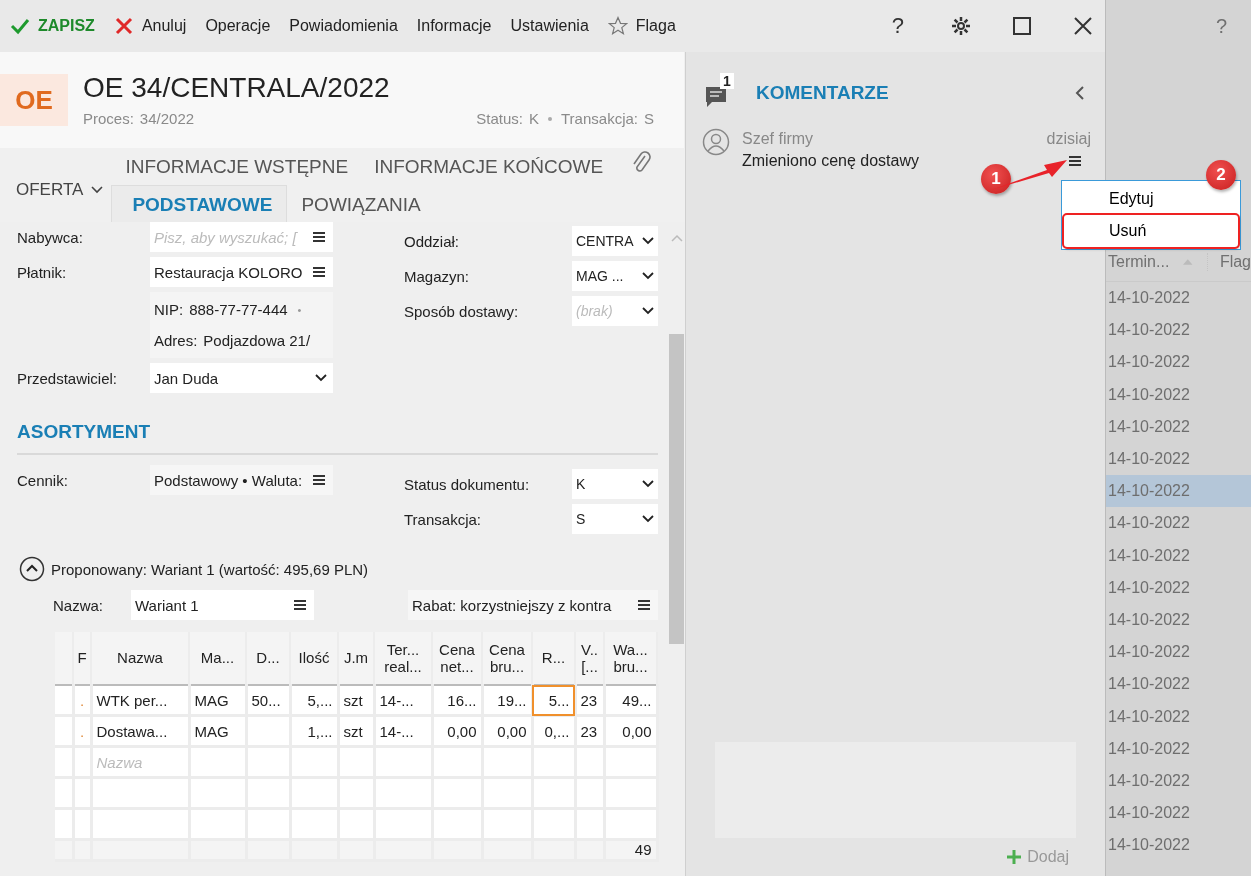 The height and width of the screenshot is (876, 1251). What do you see at coordinates (1151, 231) in the screenshot?
I see `menu-item: Usuń` at bounding box center [1151, 231].